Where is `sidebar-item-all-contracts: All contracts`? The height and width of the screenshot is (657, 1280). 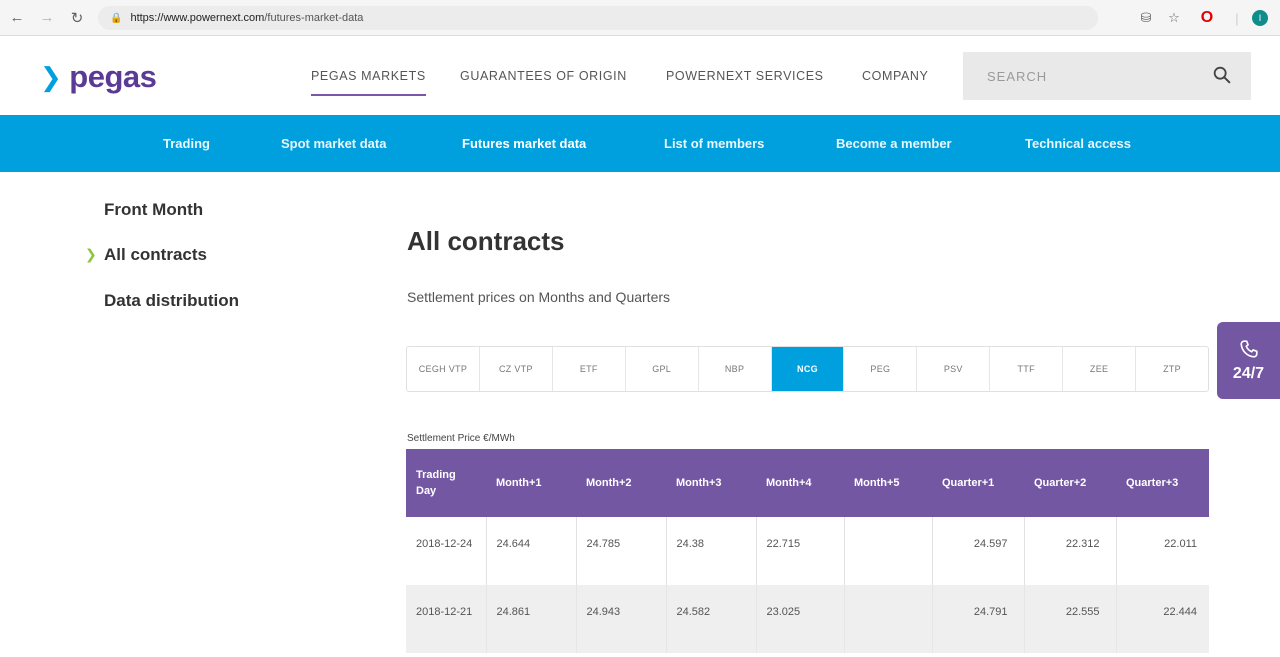
sidebar-item-all-contracts: All contracts is located at coordinates (155, 255).